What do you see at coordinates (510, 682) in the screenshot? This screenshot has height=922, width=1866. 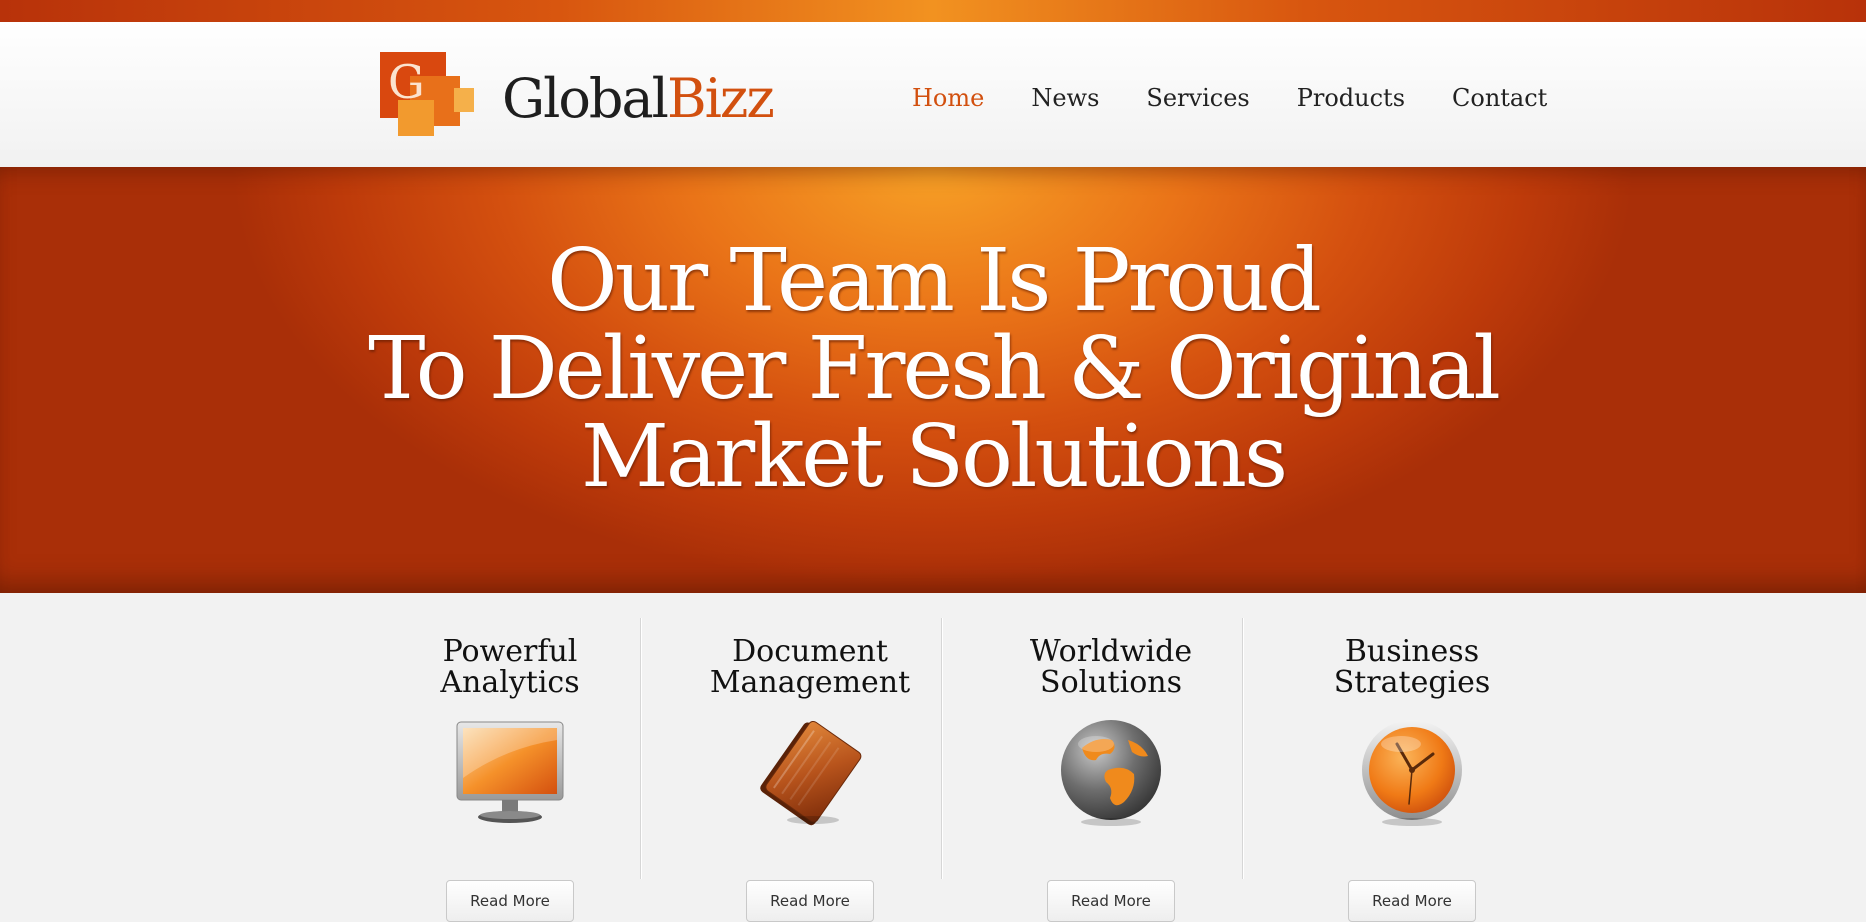 I see `feature-title-line-2: Analytics` at bounding box center [510, 682].